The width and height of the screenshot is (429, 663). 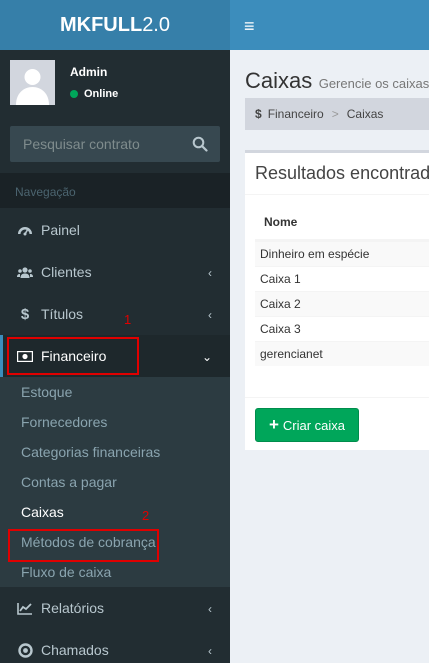 I want to click on table-row: gerencianet, so click(x=342, y=353).